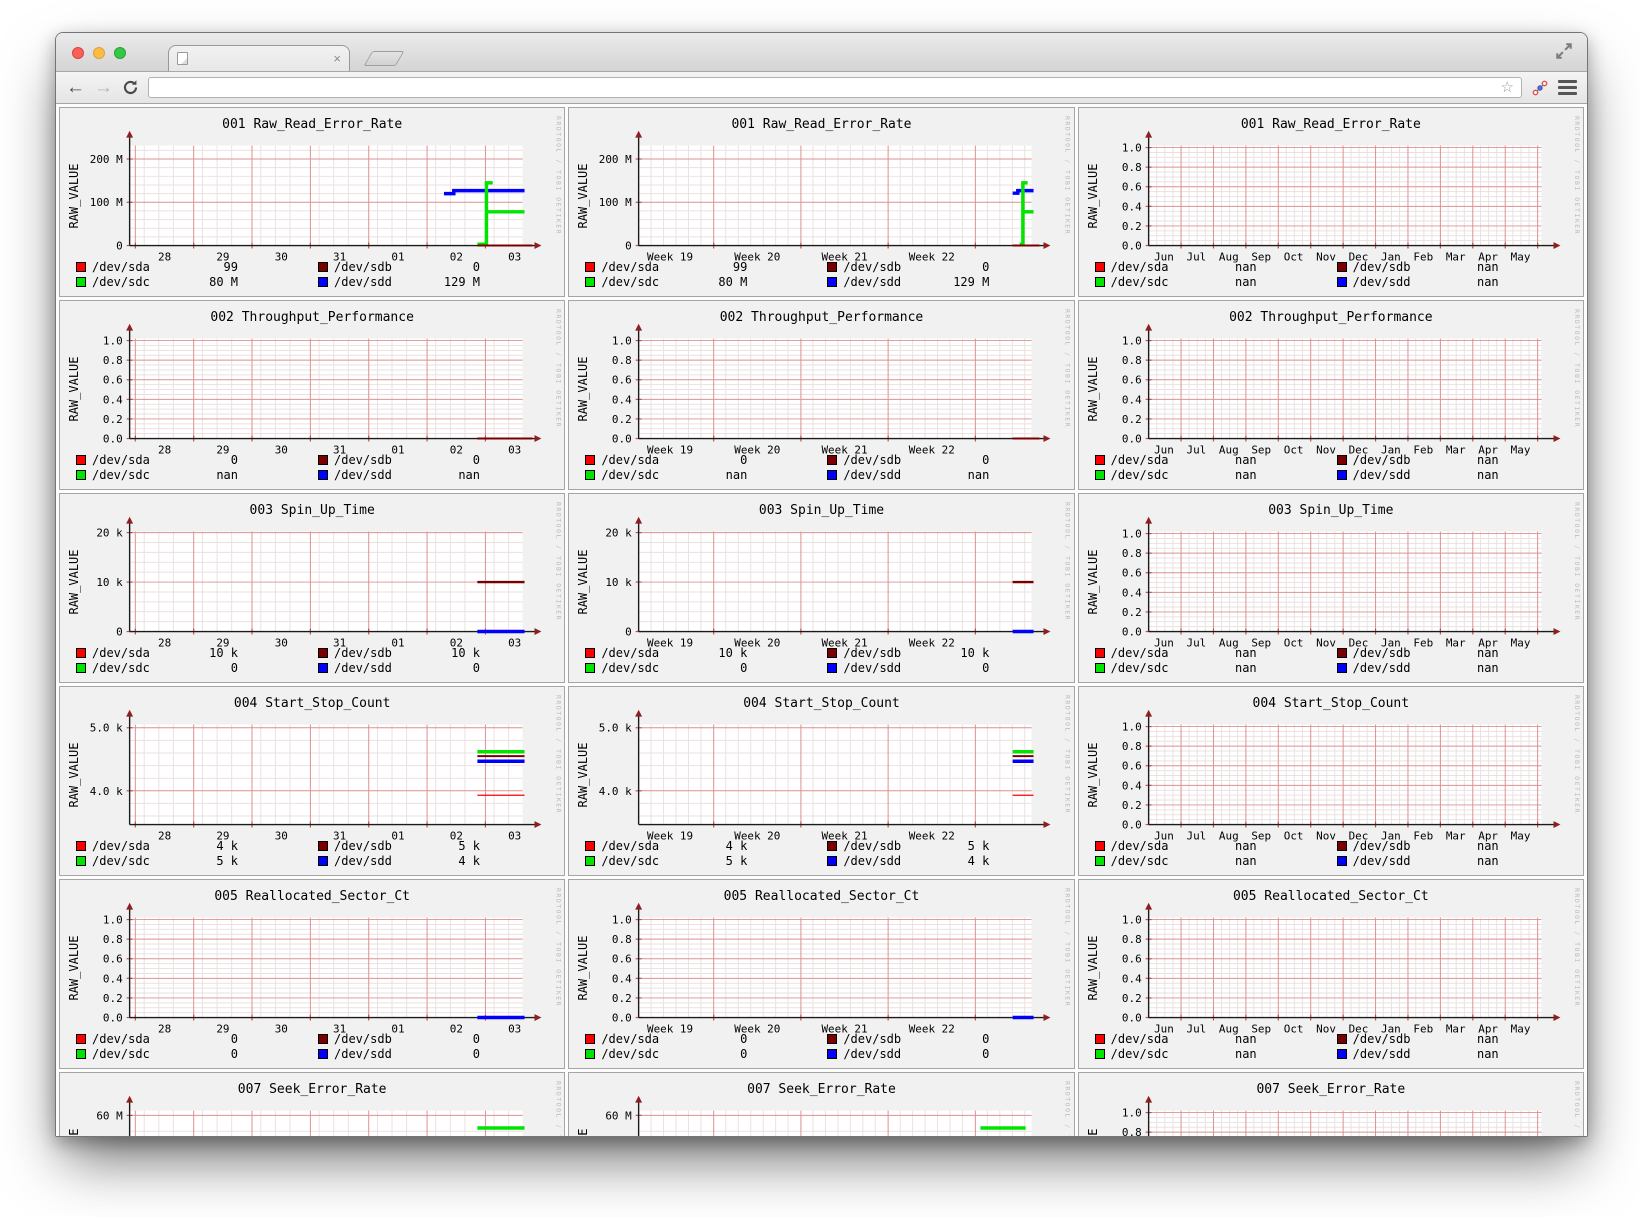 The height and width of the screenshot is (1217, 1640). What do you see at coordinates (828, 87) in the screenshot?
I see `url-input` at bounding box center [828, 87].